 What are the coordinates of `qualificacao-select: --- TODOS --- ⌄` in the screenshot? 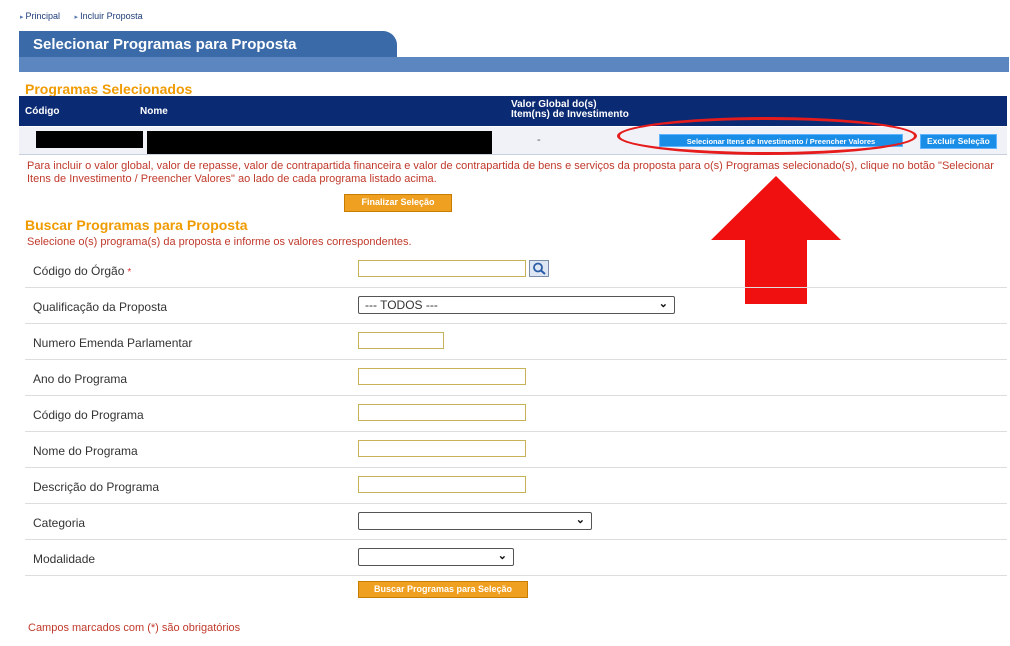 It's located at (516, 305).